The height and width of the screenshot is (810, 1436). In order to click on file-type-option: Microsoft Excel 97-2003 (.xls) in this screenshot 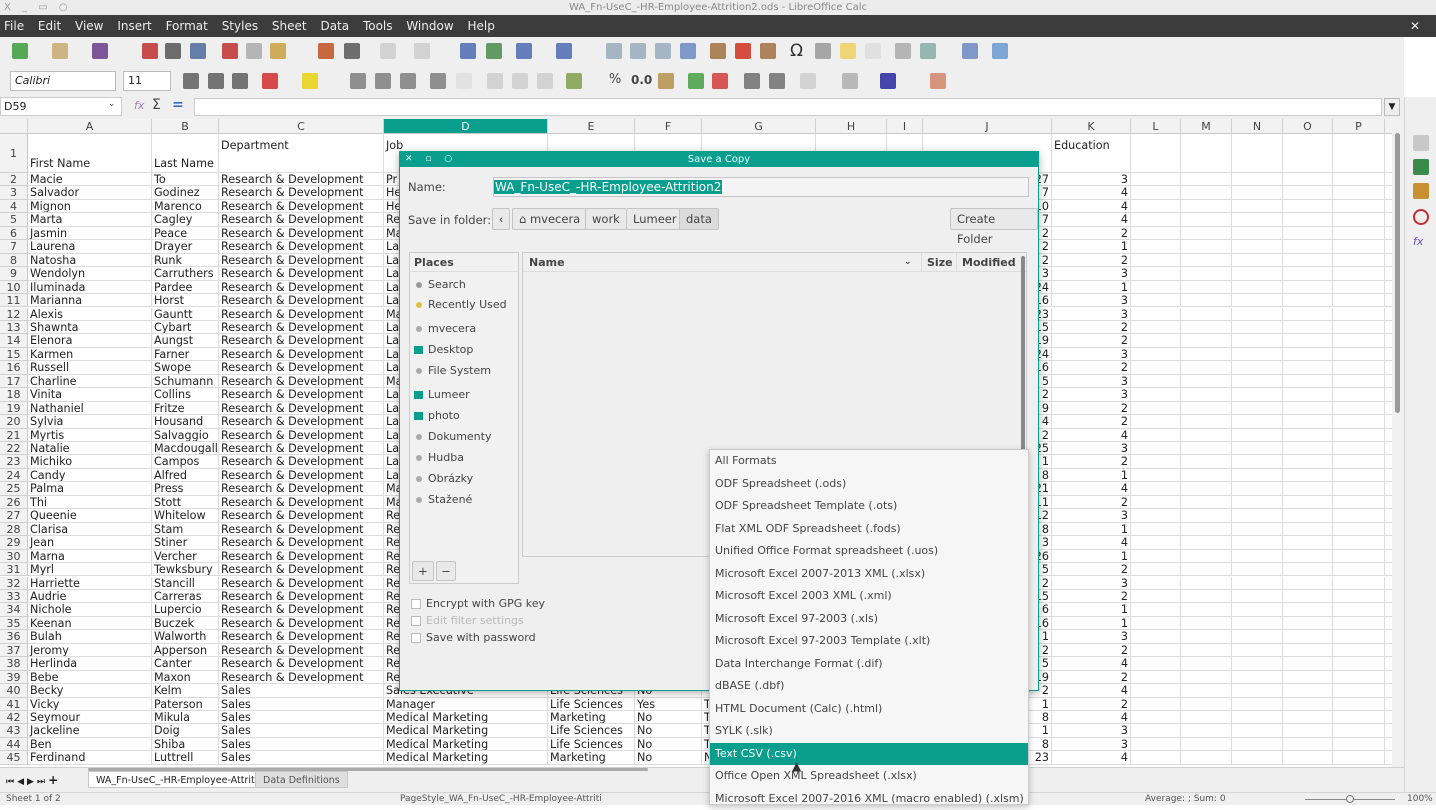, I will do `click(869, 619)`.